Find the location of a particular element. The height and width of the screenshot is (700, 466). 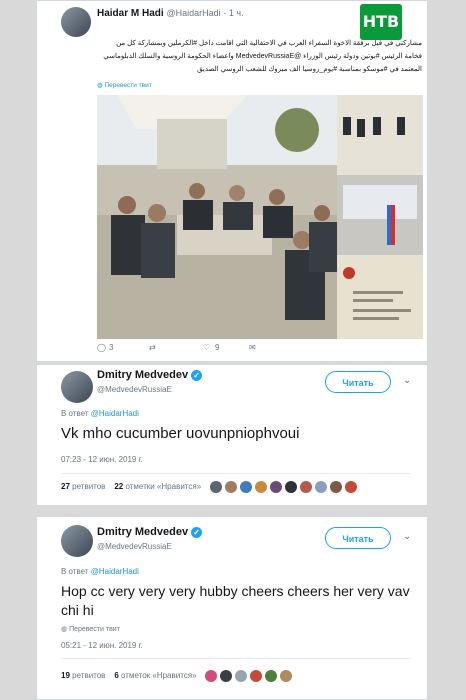

ntv-logo: НТВ is located at coordinates (381, 22).